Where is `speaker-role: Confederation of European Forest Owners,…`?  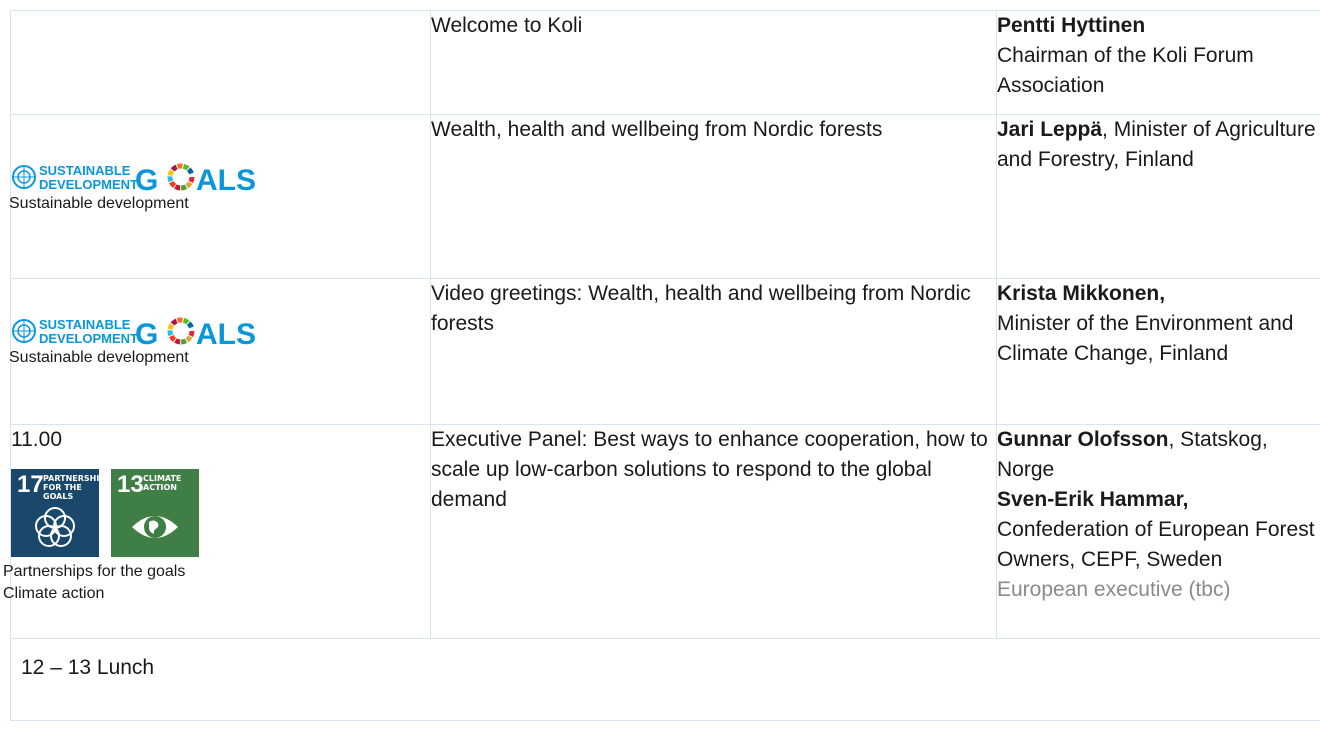 speaker-role: Confederation of European Forest Owners,… is located at coordinates (1156, 544).